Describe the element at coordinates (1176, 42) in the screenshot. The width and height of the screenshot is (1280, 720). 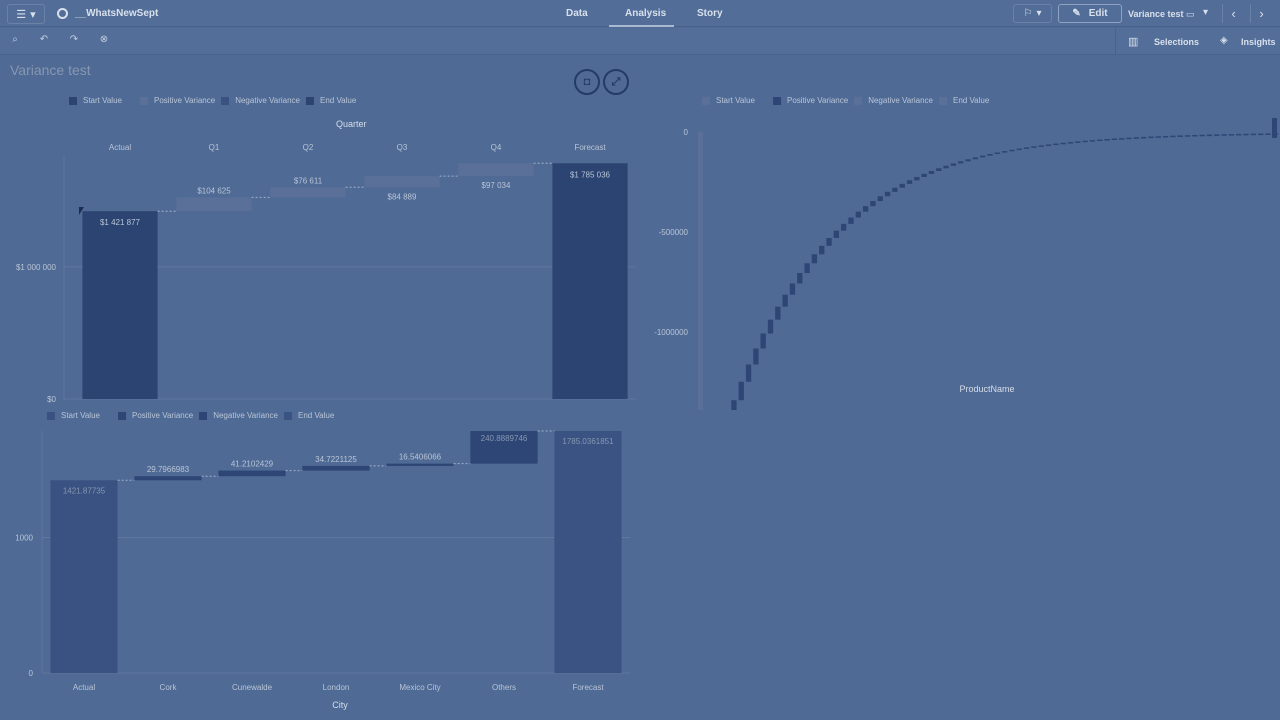
I see `selections-label: Selections` at that location.